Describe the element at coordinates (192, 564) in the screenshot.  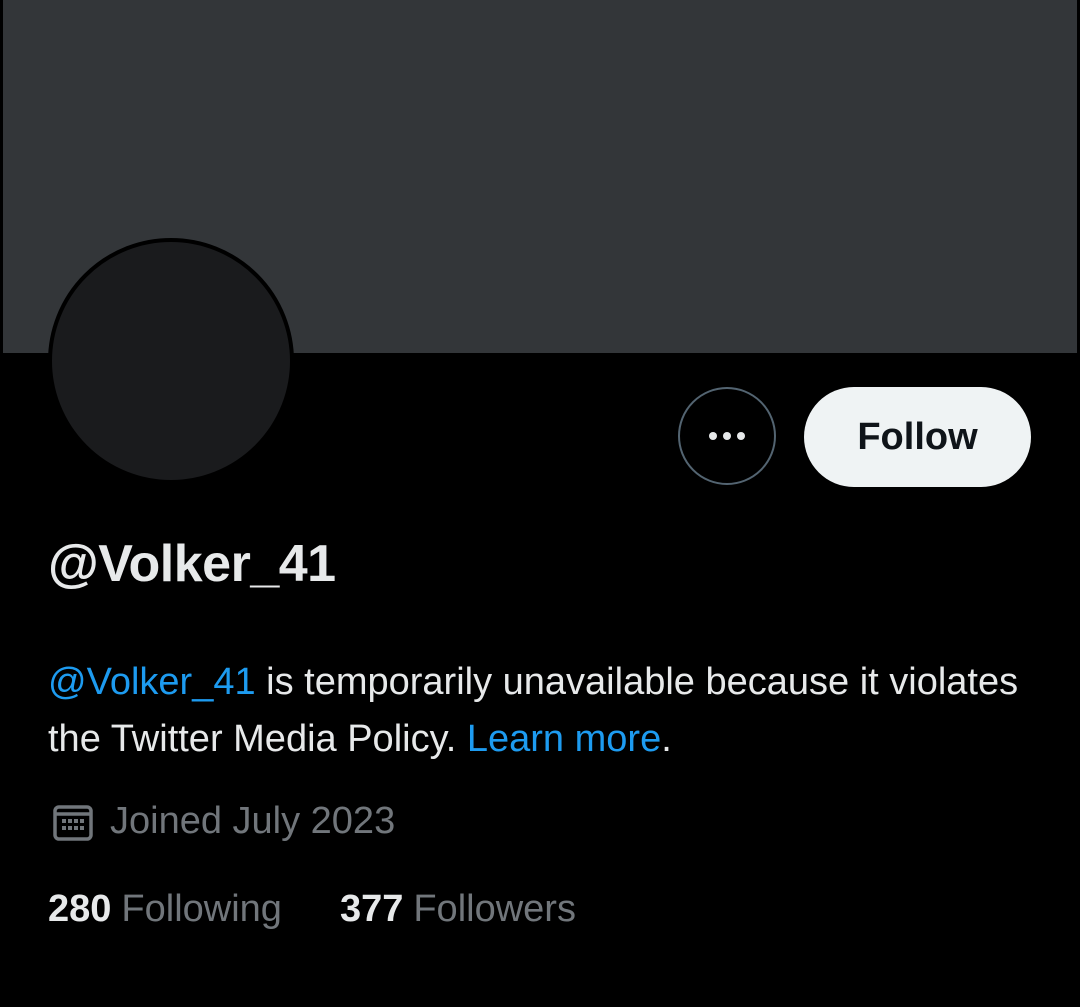
I see `profile-handle: @Volker_41` at that location.